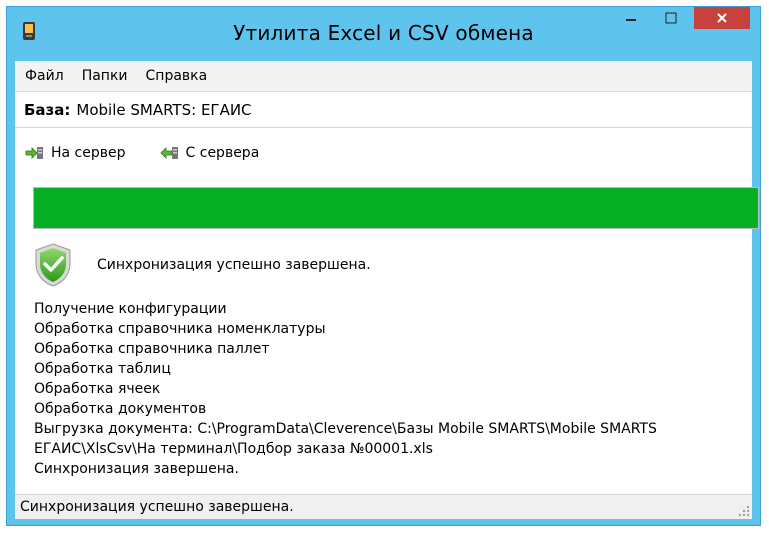 The image size is (769, 537). I want to click on shield-check-icon, so click(53, 265).